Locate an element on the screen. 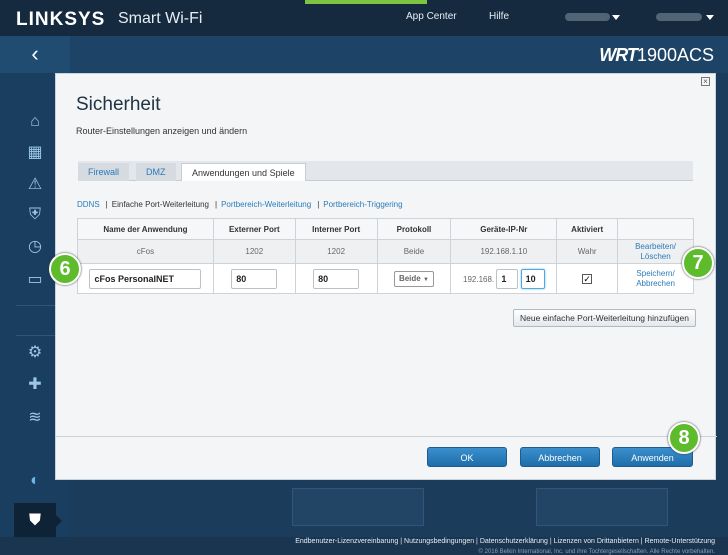 This screenshot has width=728, height=555. footer-link-third-party: Lizenzen von Drittanbietern is located at coordinates (596, 541).